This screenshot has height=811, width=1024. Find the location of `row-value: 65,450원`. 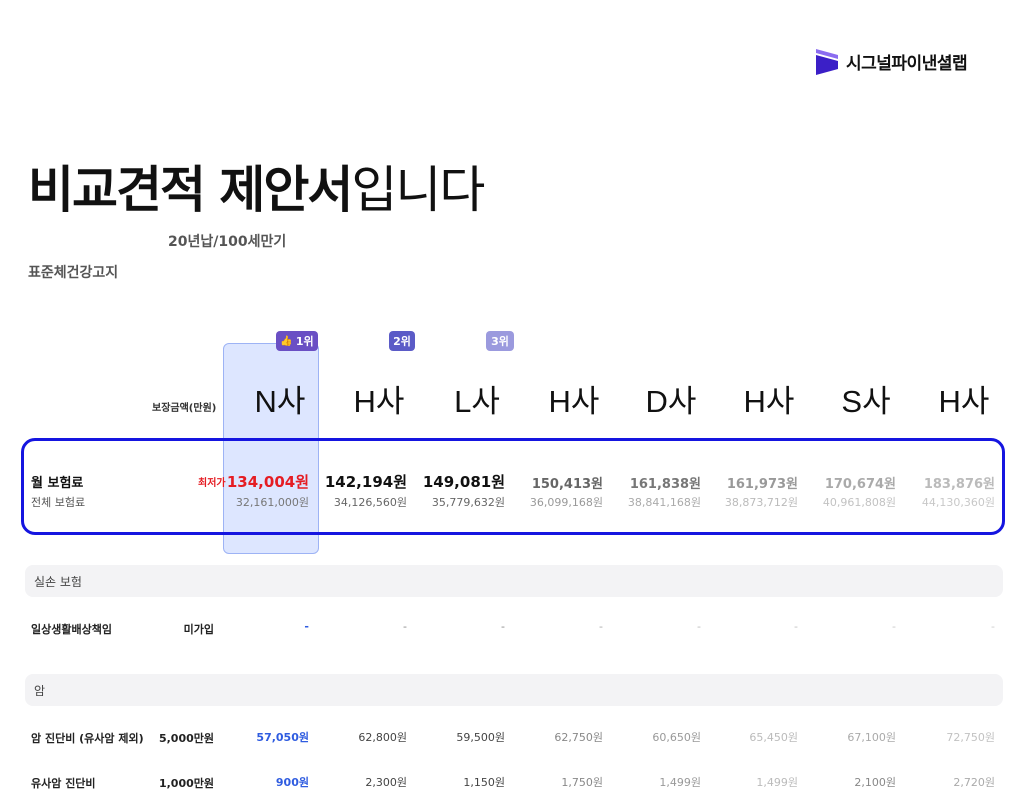

row-value: 65,450원 is located at coordinates (773, 737).